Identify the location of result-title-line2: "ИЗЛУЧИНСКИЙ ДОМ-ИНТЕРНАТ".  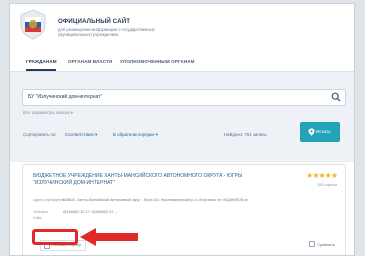
(74, 182).